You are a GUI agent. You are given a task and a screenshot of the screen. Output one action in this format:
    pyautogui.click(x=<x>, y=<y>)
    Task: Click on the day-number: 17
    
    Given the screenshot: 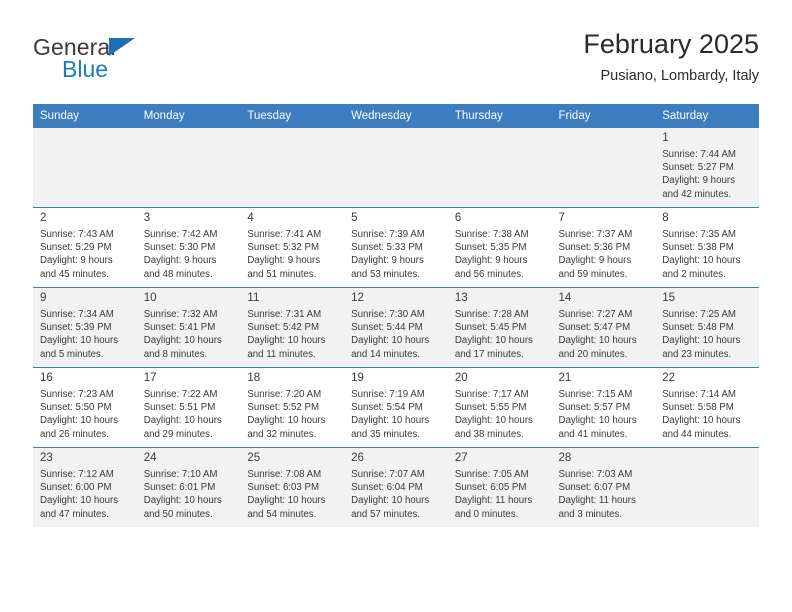 What is the action you would take?
    pyautogui.click(x=150, y=378)
    